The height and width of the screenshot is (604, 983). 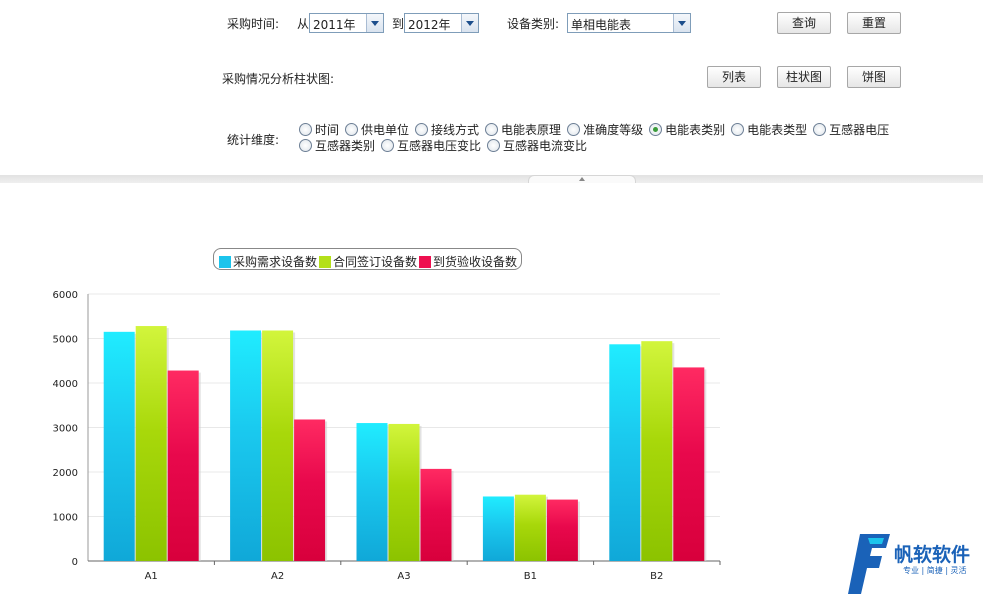 I want to click on y-tick-label: 3000, so click(x=65, y=429).